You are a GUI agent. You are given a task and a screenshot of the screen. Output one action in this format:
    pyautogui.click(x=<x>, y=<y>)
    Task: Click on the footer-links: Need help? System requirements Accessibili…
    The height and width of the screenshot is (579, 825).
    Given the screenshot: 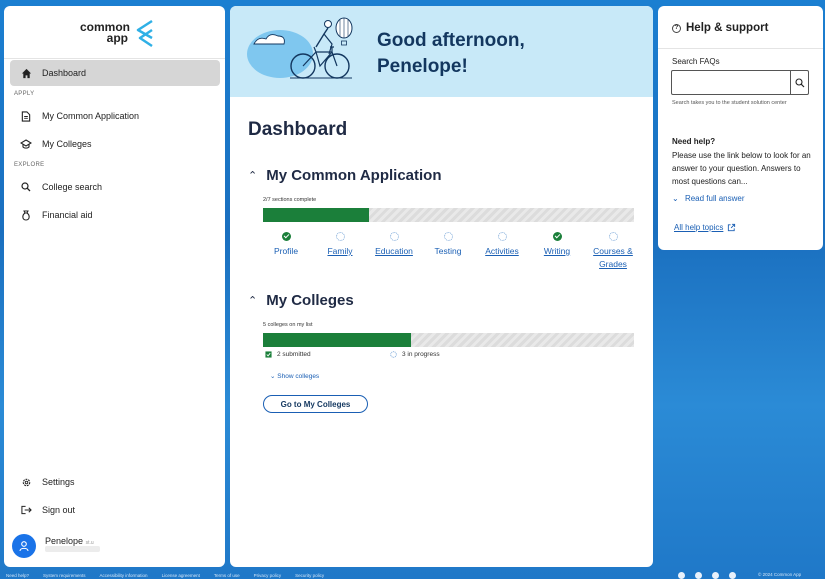 What is the action you would take?
    pyautogui.click(x=172, y=575)
    